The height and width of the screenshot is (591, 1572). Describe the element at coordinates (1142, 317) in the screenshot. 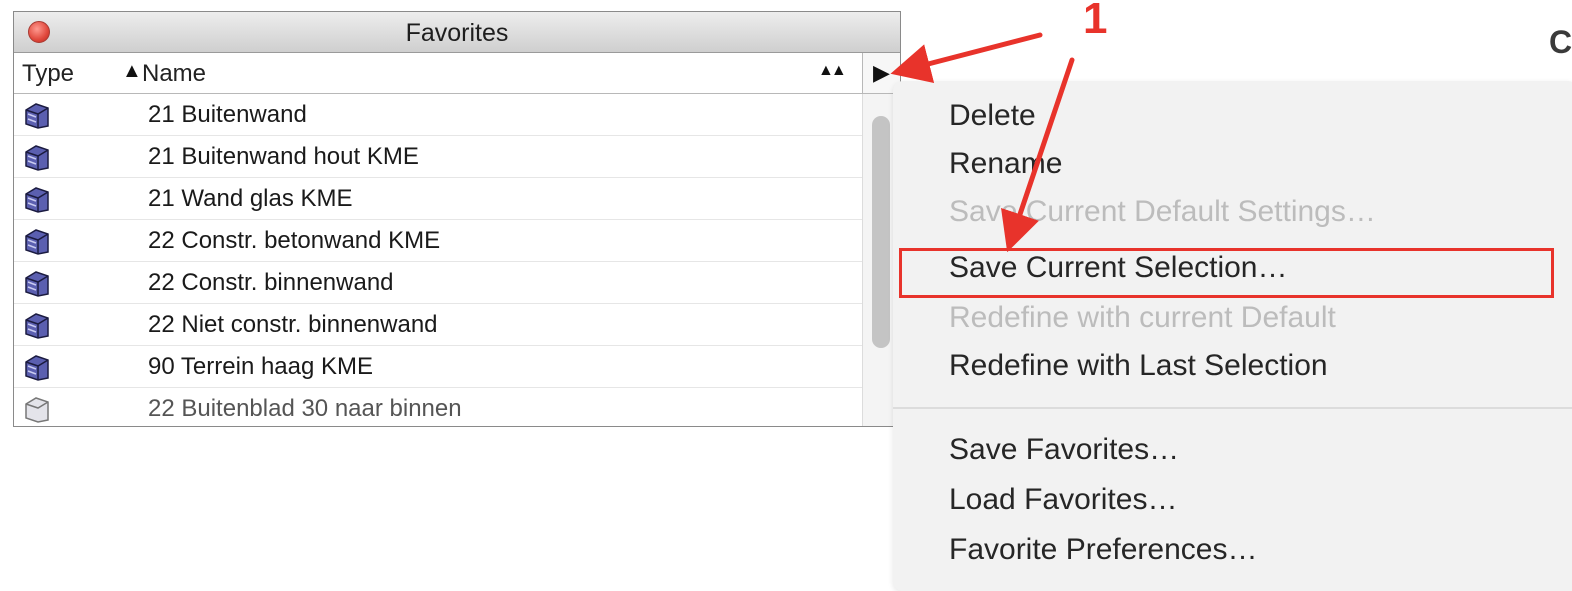

I see `menu-item-redefine-current-default: Redefine with current Default` at that location.